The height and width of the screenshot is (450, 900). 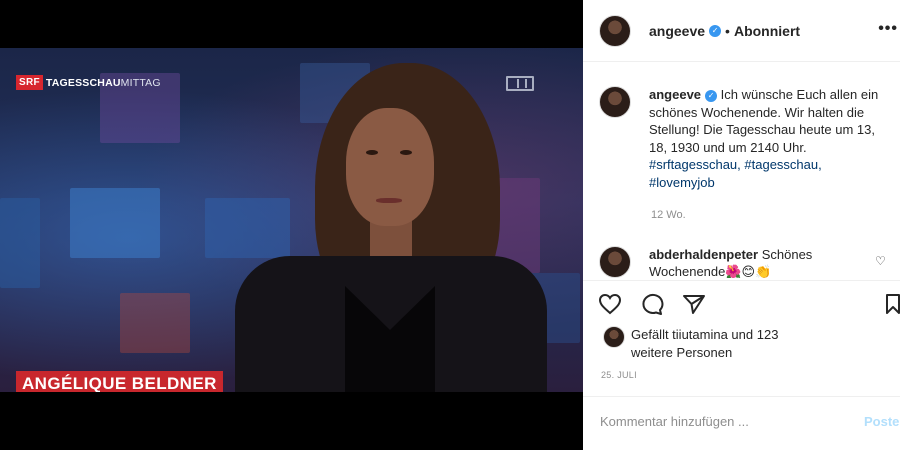 I want to click on heart-icon, so click(x=610, y=306).